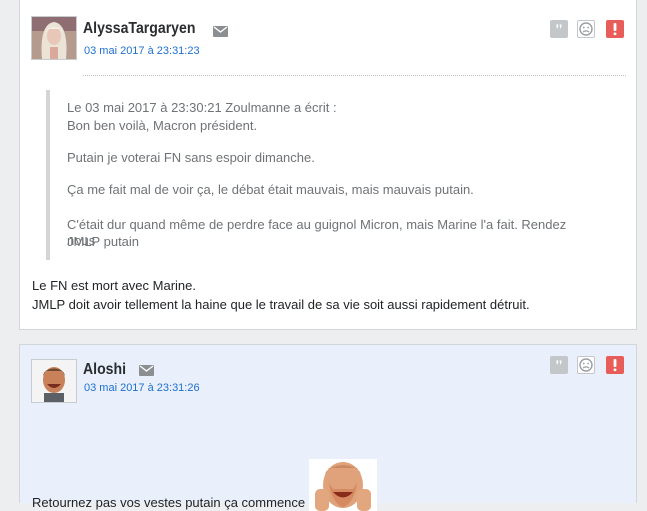 The width and height of the screenshot is (647, 511). What do you see at coordinates (162, 125) in the screenshot?
I see `quote-text: Bon ben voilà, Macron président.` at bounding box center [162, 125].